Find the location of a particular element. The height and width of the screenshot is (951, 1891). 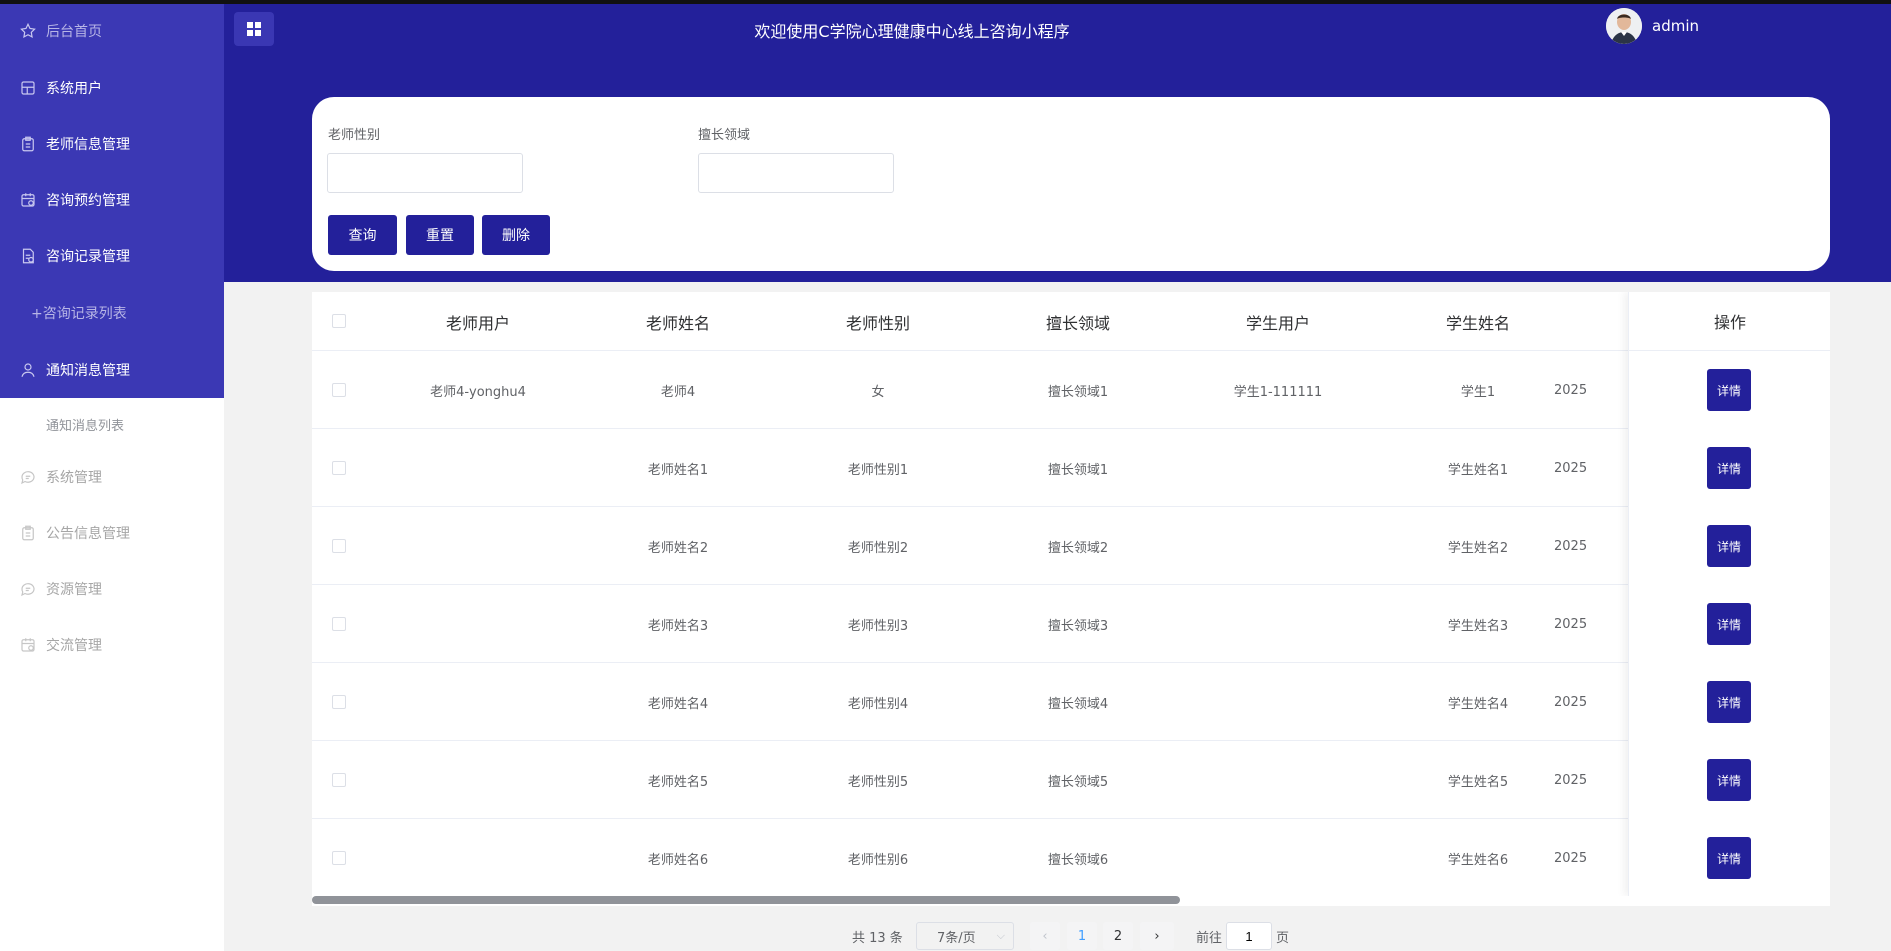

sidebar-item-exchange: 交流管理 is located at coordinates (112, 645).